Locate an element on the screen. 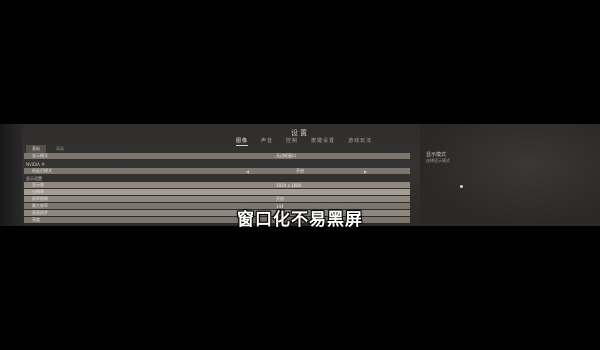 The image size is (600, 350). chevron-left-icon: ◀ is located at coordinates (247, 171).